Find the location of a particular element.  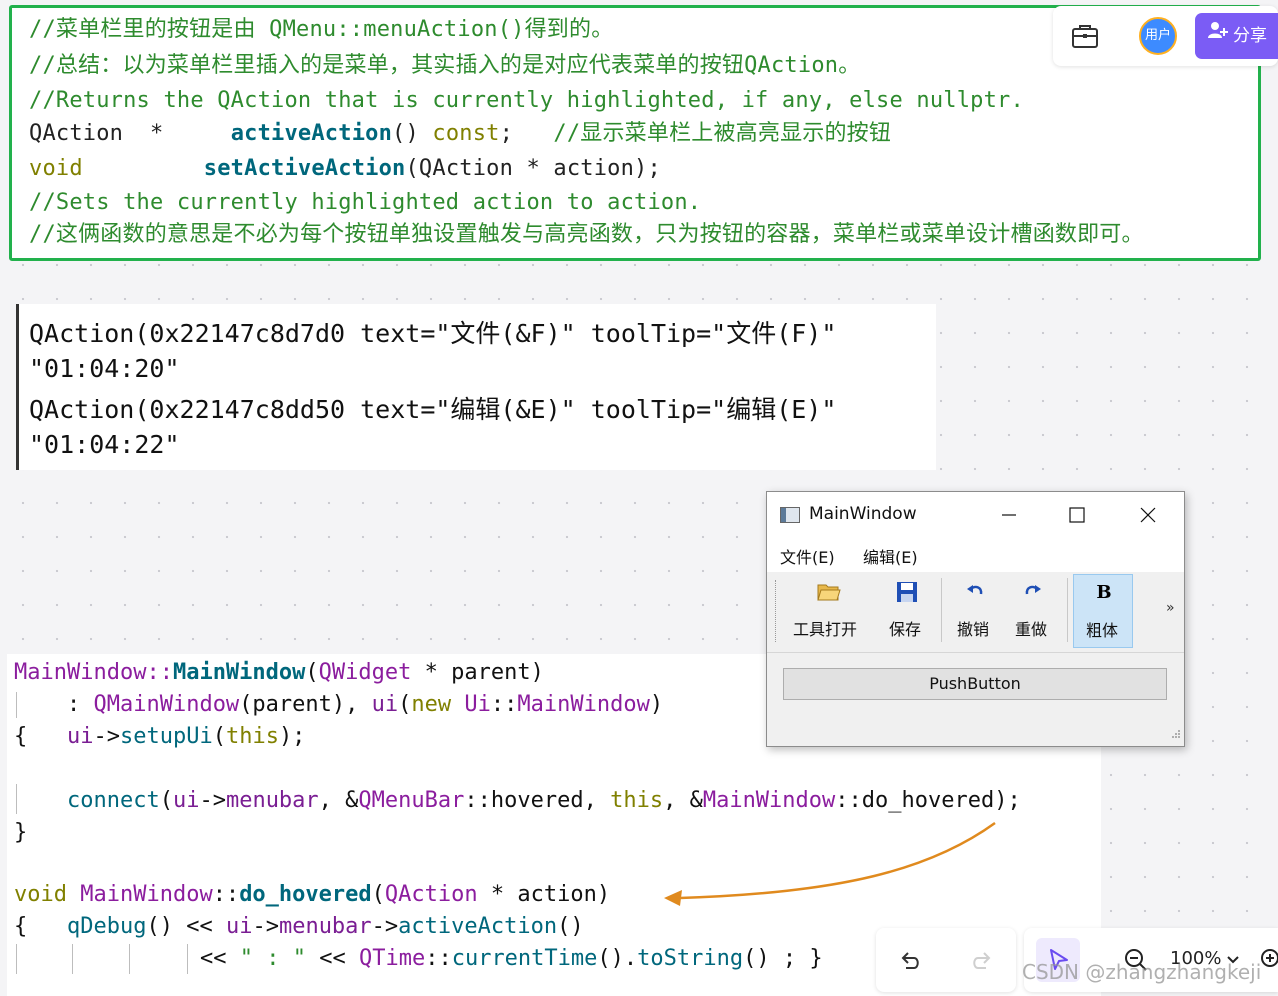

menu-edit: 编辑(E) is located at coordinates (890, 556).